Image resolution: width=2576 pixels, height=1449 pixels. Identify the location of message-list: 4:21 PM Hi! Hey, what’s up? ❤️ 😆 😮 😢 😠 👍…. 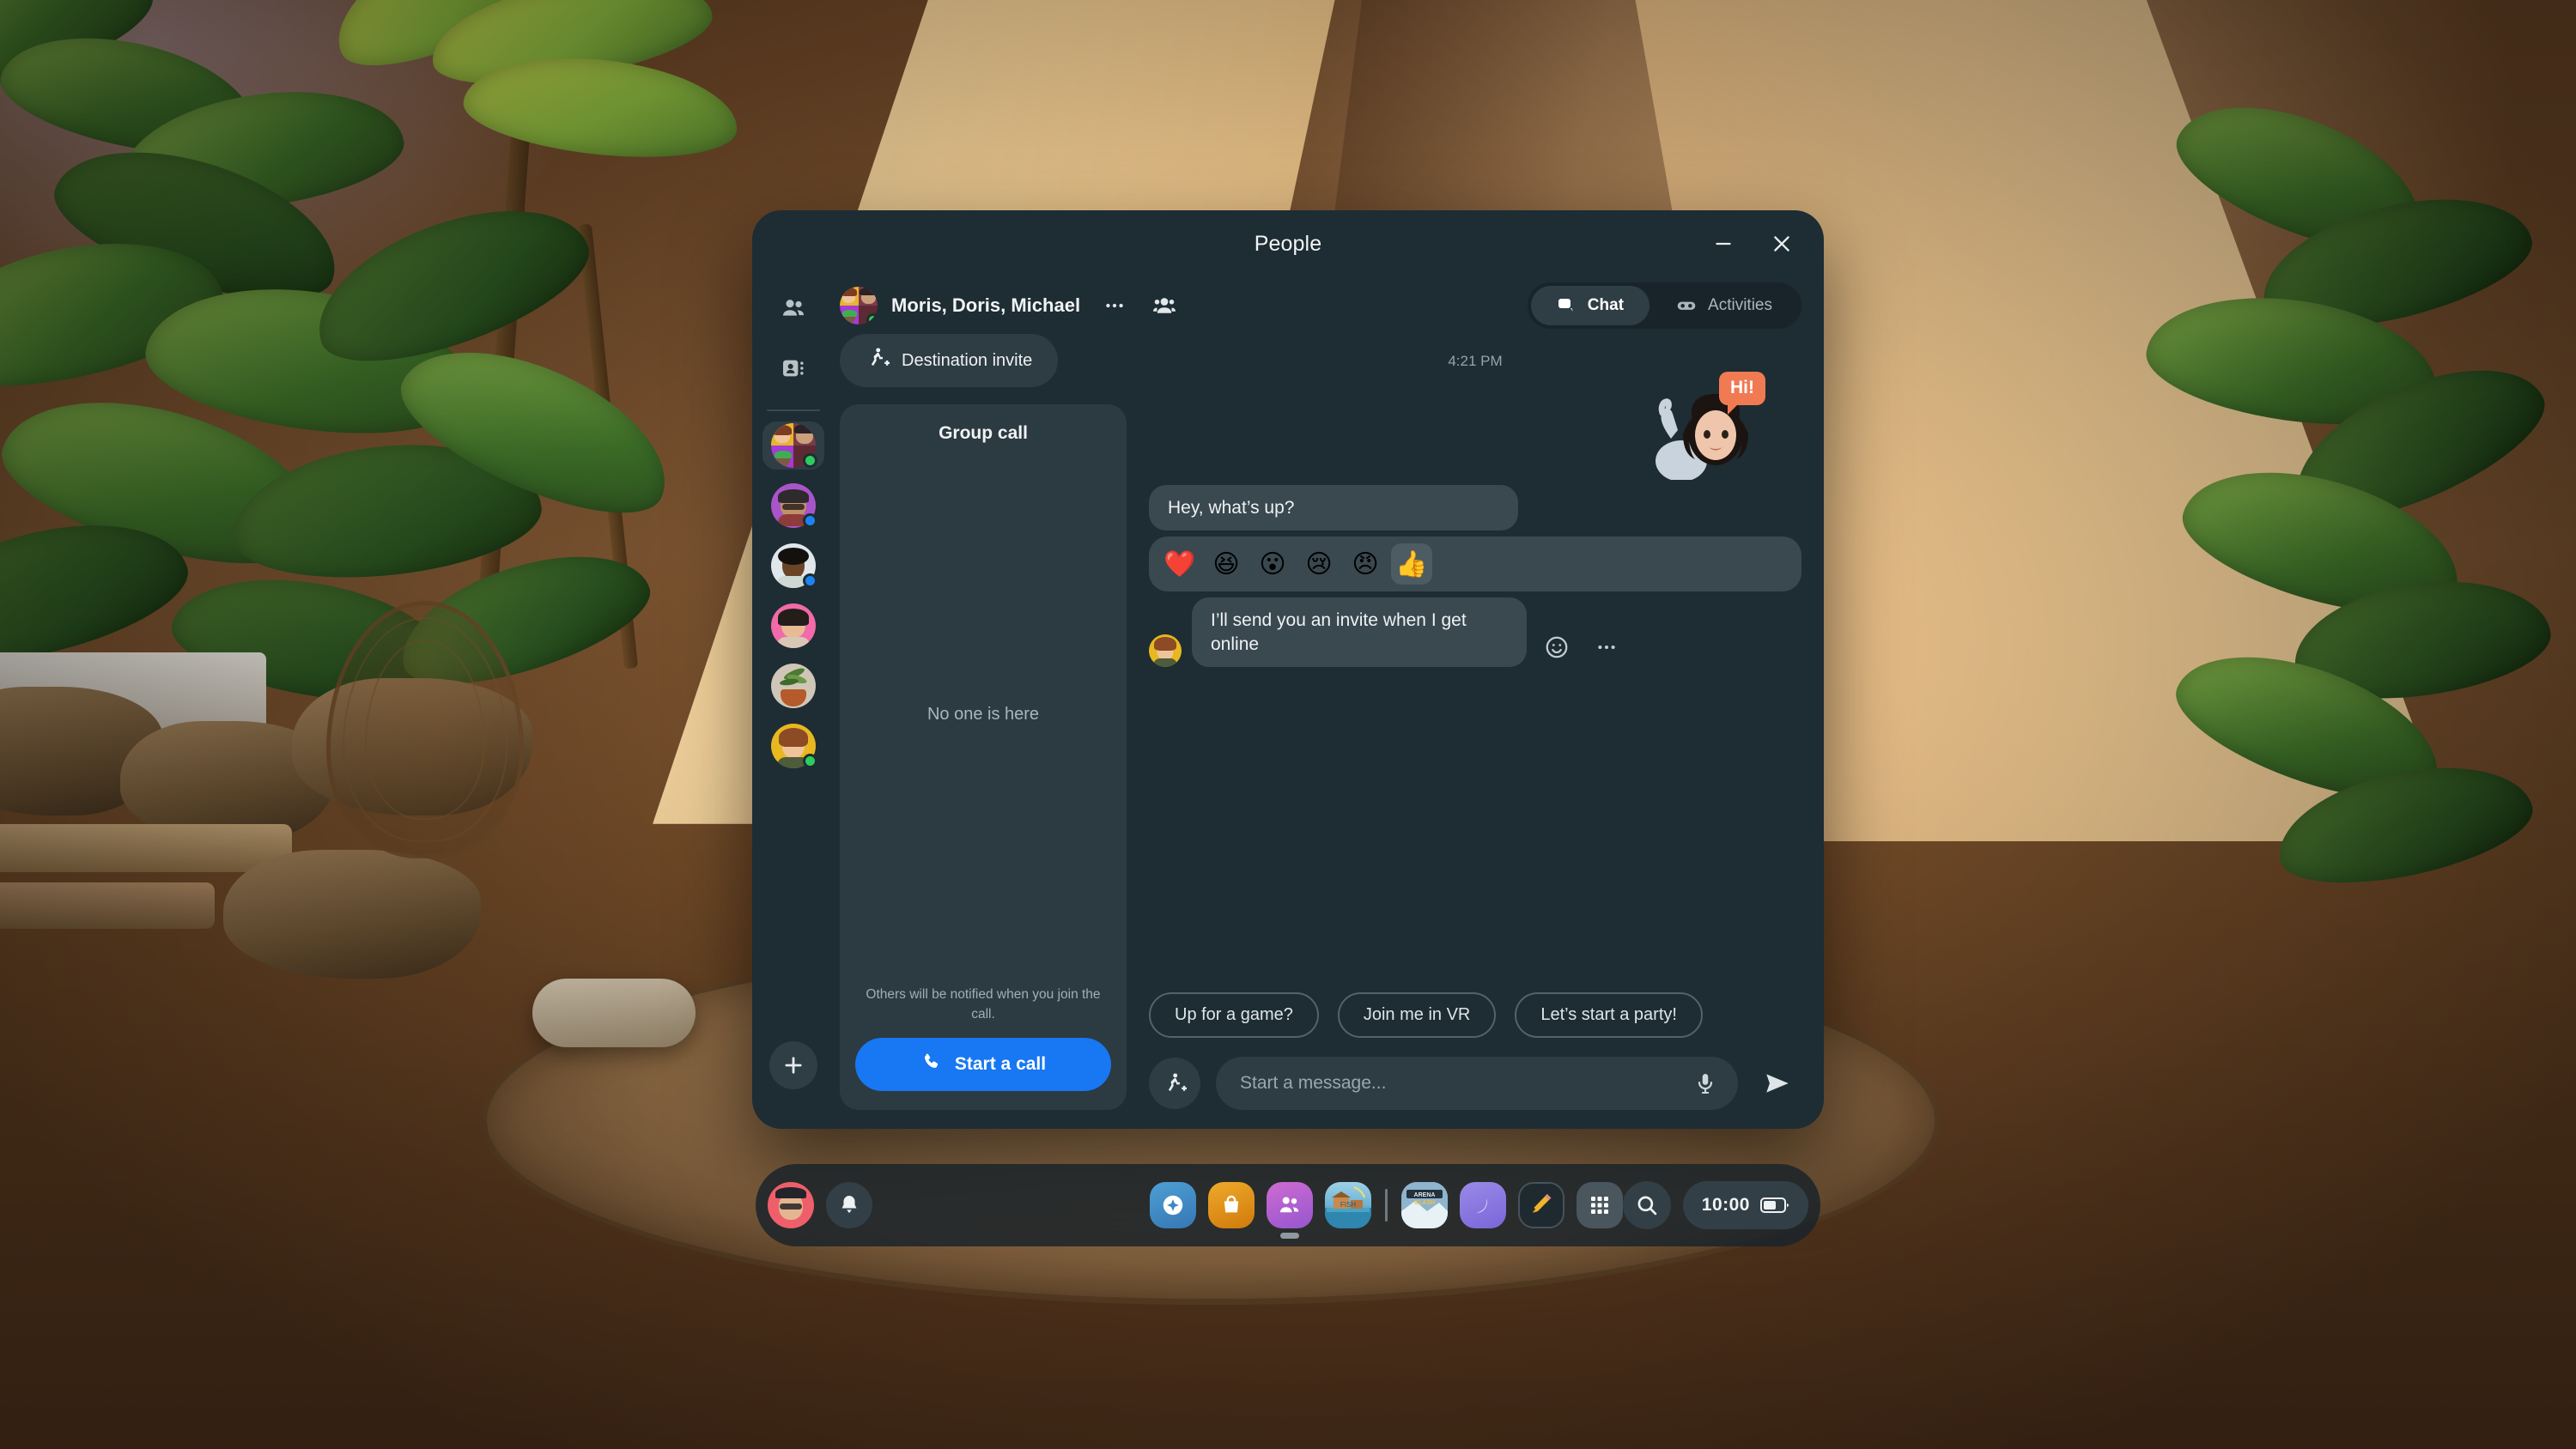
(1475, 652).